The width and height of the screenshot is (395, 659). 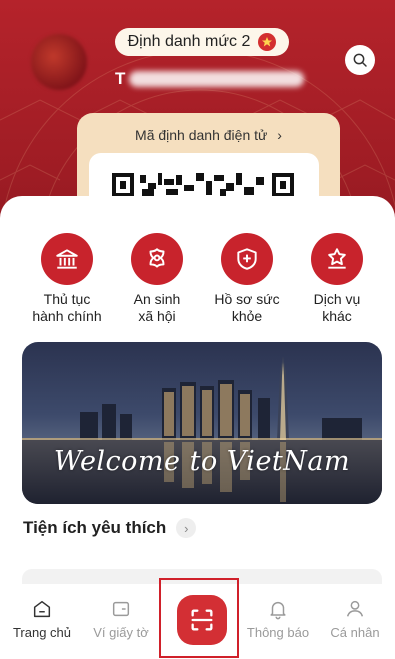 What do you see at coordinates (247, 259) in the screenshot?
I see `health-shield-icon` at bounding box center [247, 259].